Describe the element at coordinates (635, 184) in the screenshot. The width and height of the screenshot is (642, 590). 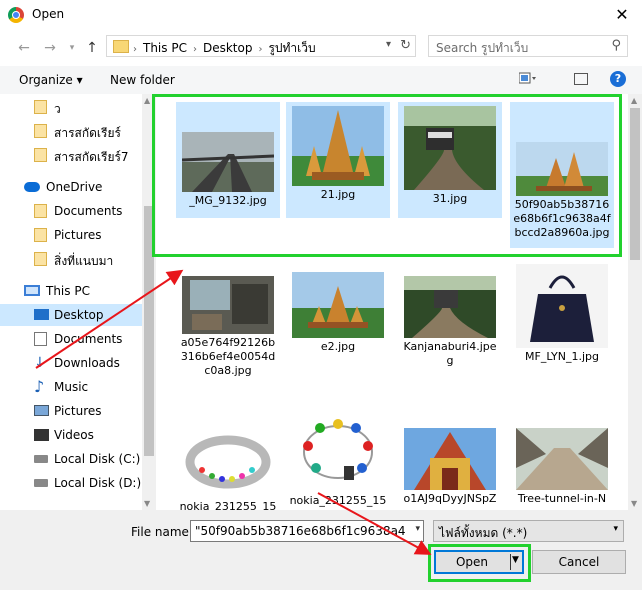
I see `file-list-scroll-thumb` at that location.